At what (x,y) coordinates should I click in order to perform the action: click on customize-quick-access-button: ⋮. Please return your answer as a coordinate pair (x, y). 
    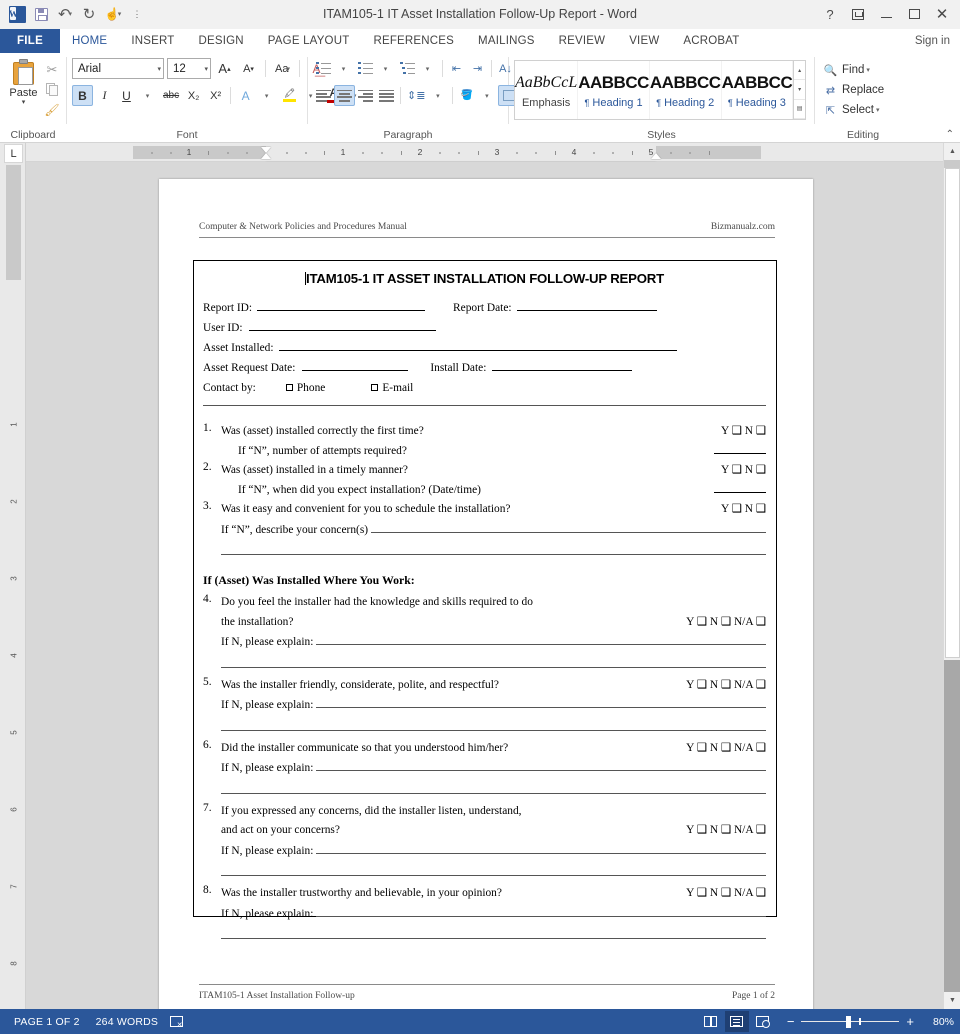
    Looking at the image, I should click on (137, 14).